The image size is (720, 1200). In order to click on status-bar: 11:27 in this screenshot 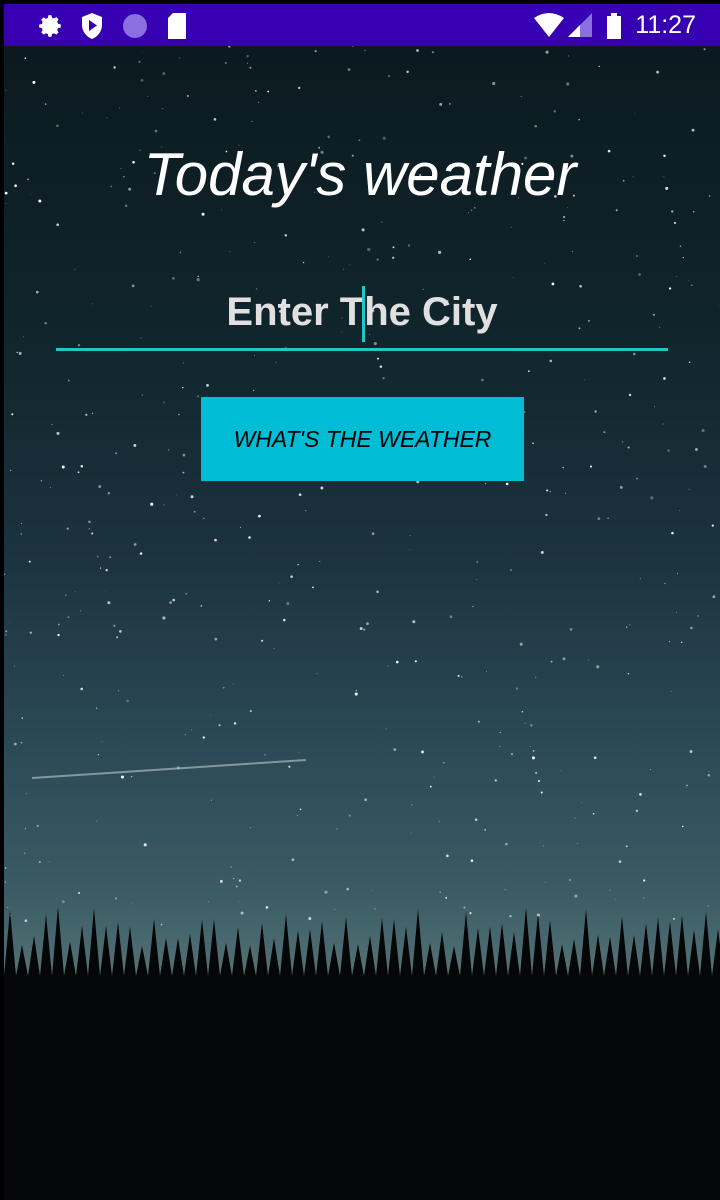, I will do `click(362, 25)`.